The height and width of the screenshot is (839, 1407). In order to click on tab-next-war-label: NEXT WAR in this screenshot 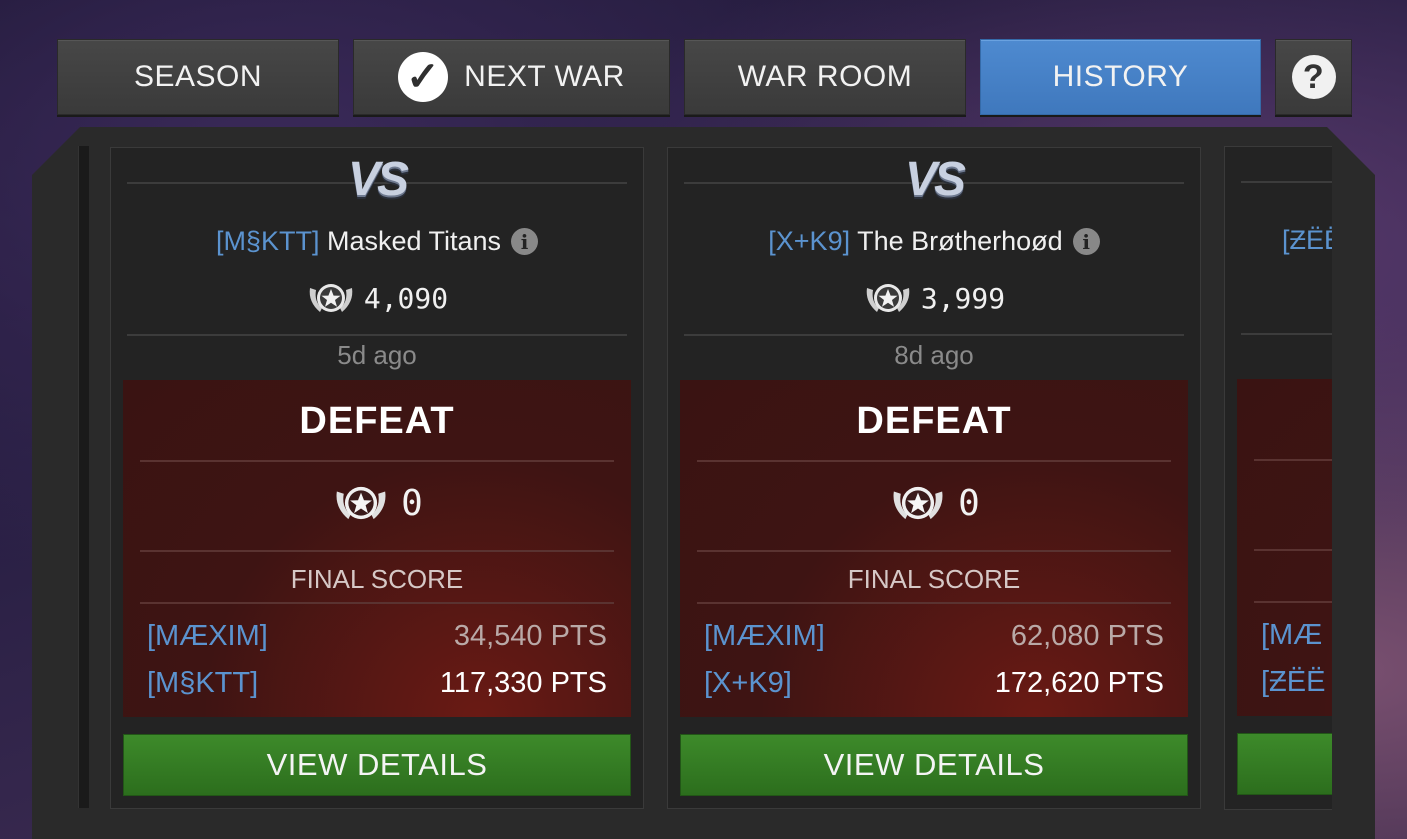, I will do `click(544, 76)`.